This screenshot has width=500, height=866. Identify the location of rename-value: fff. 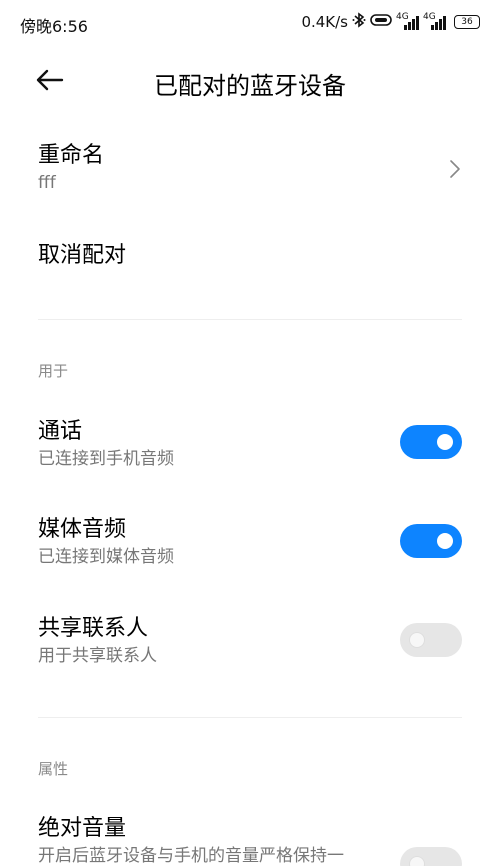
(47, 183).